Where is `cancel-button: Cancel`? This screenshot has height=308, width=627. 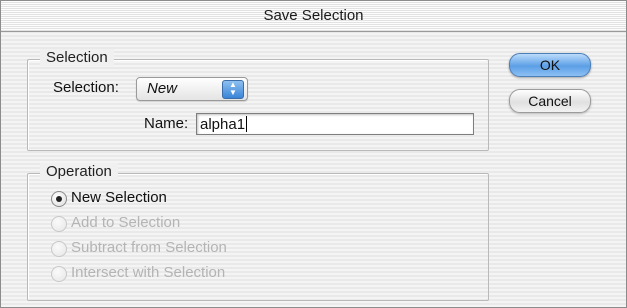
cancel-button: Cancel is located at coordinates (550, 101).